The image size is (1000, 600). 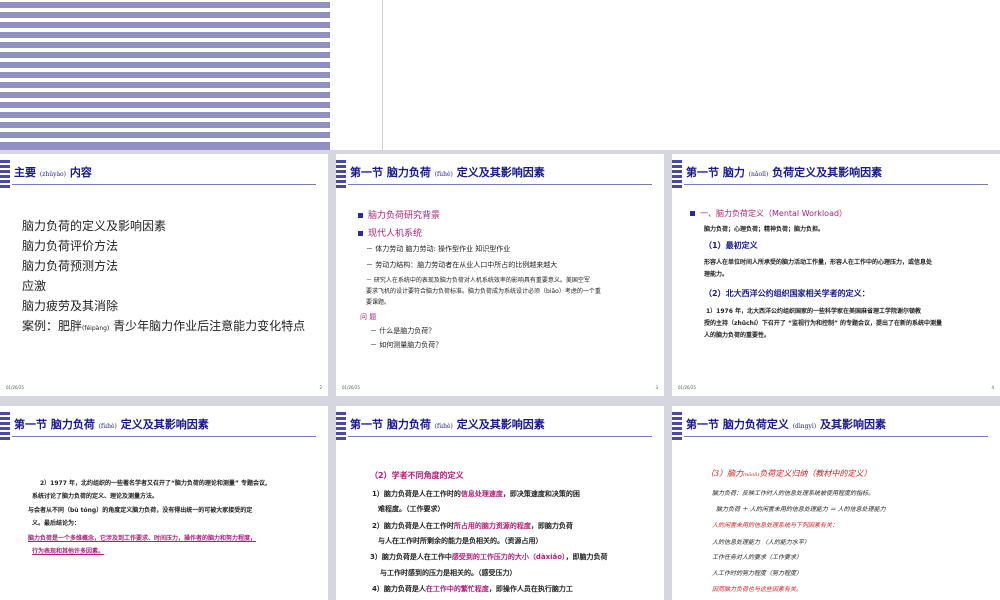 What do you see at coordinates (656, 387) in the screenshot?
I see `slide-page-number: 3` at bounding box center [656, 387].